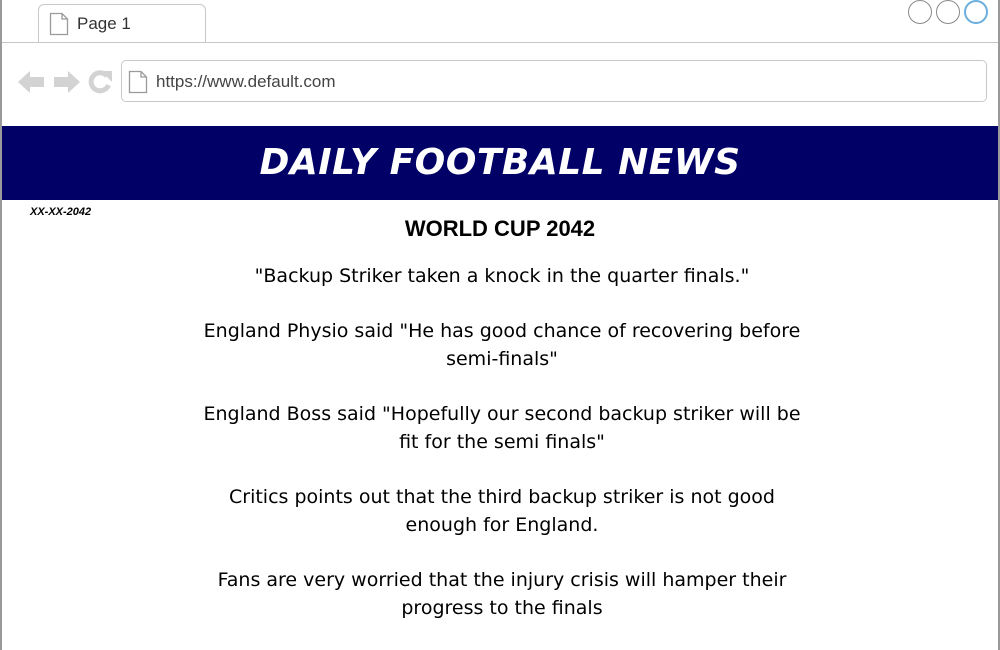 This screenshot has width=1000, height=650. I want to click on maximize-button, so click(948, 12).